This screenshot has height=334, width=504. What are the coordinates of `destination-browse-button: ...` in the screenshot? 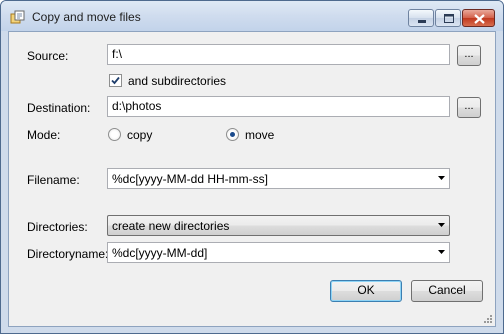 It's located at (469, 107).